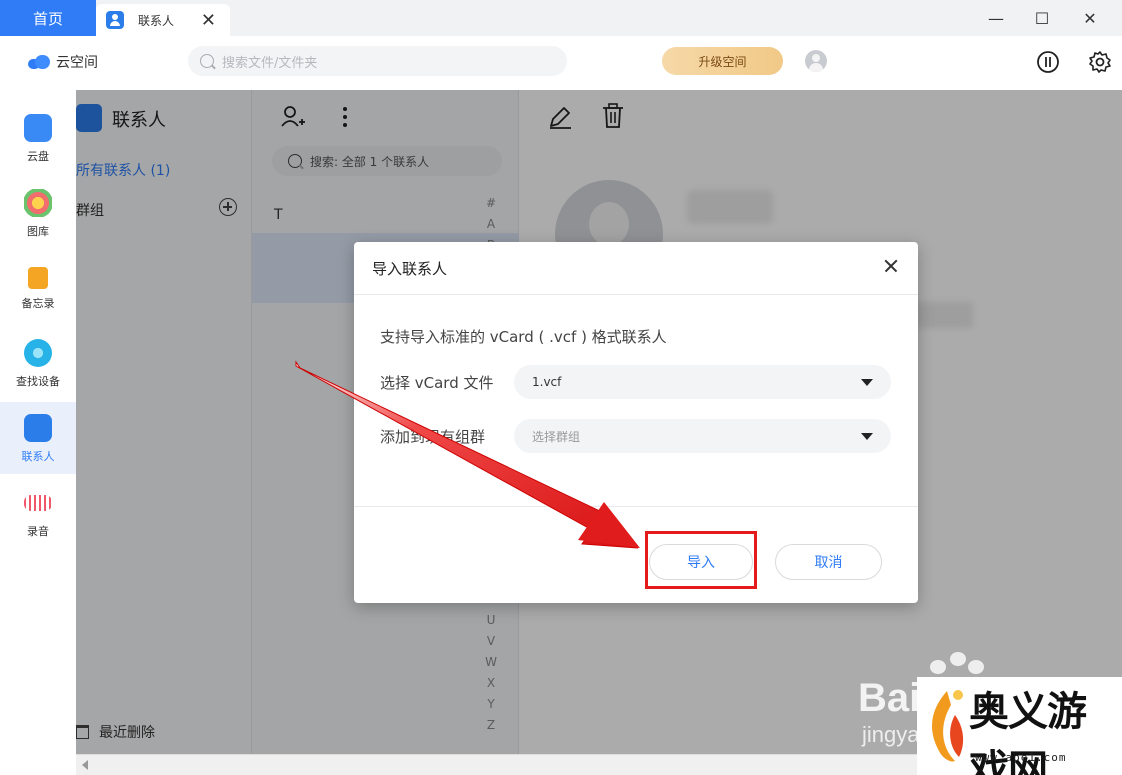  I want to click on dialog-title: 导入联系人, so click(410, 269).